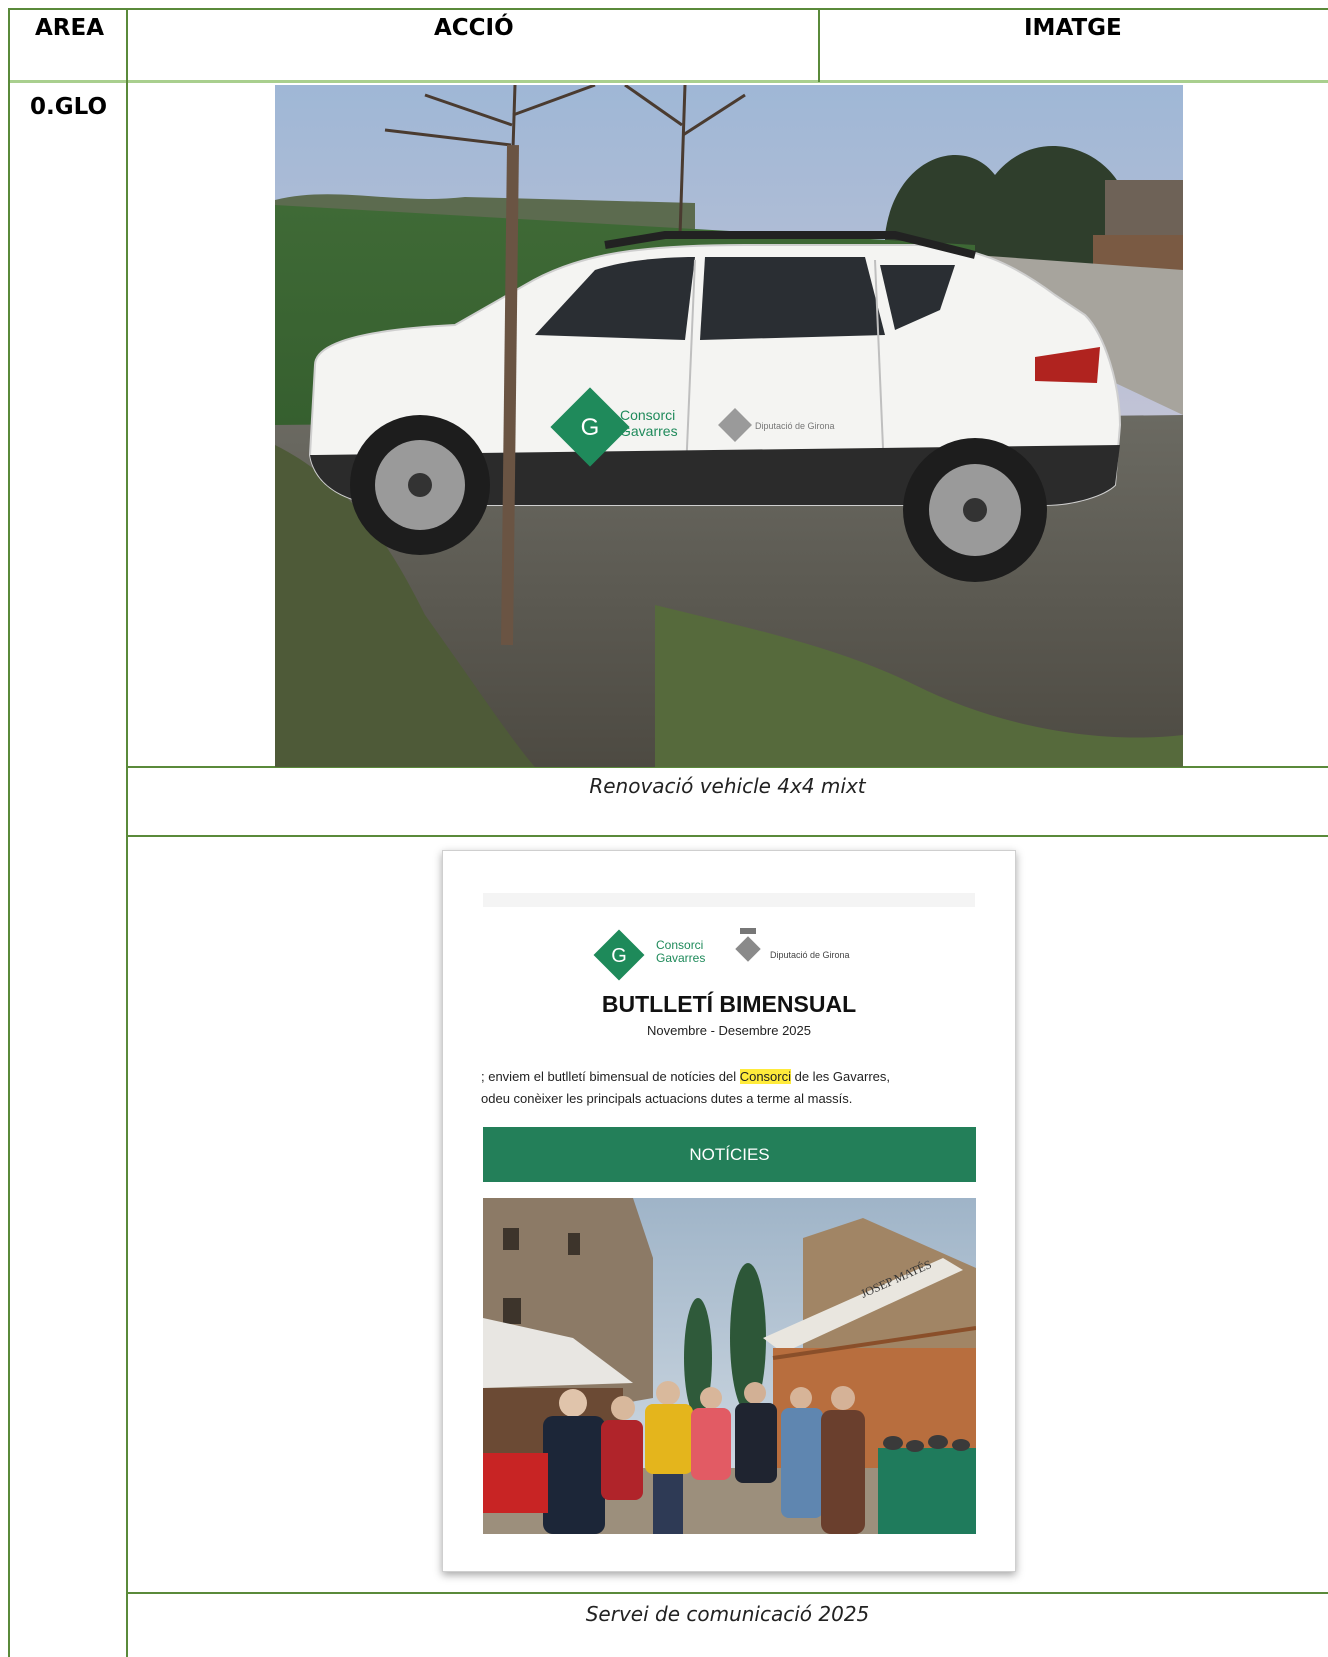 The width and height of the screenshot is (1328, 1657). I want to click on market-photo-illustration: JOSEP MATÉS, so click(729, 1366).